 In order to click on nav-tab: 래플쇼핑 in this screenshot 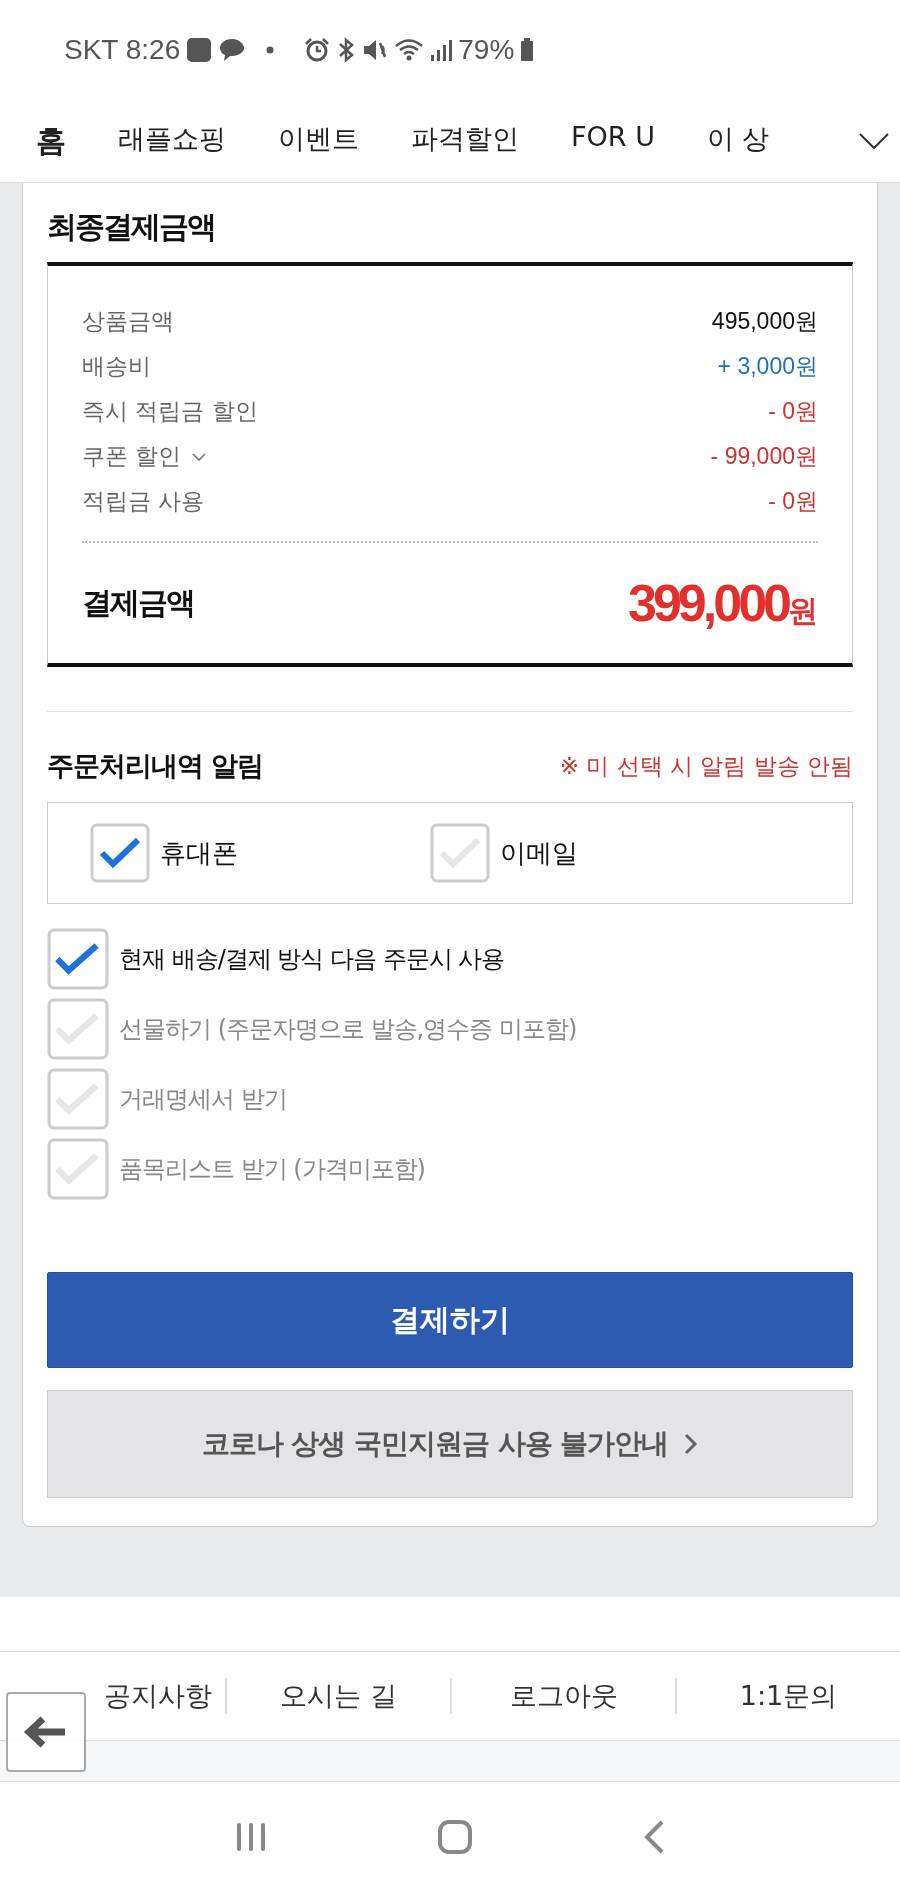, I will do `click(172, 141)`.